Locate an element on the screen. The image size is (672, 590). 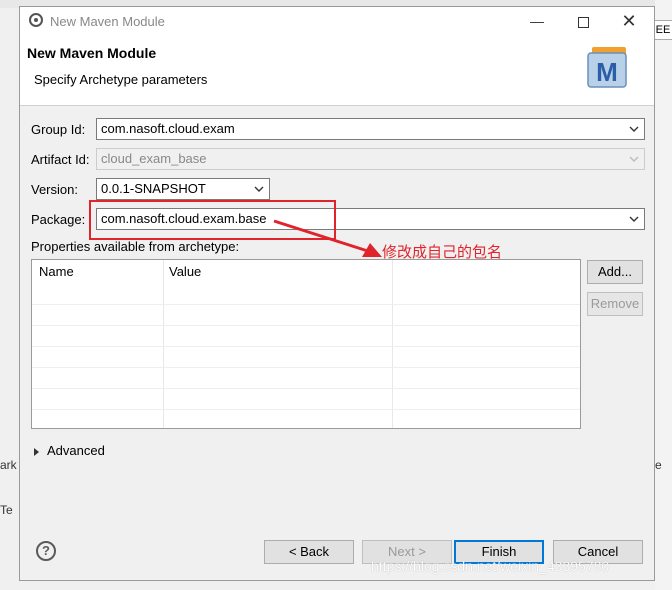
minimize-icon: — is located at coordinates (537, 21).